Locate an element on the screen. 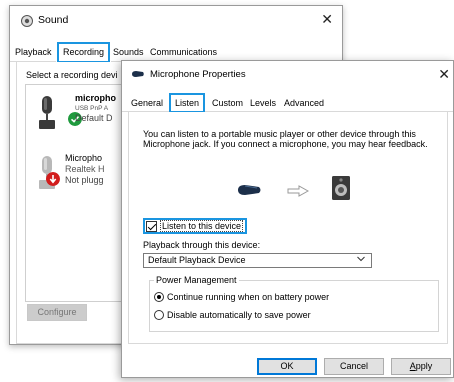  listen-illustration is located at coordinates (288, 191).